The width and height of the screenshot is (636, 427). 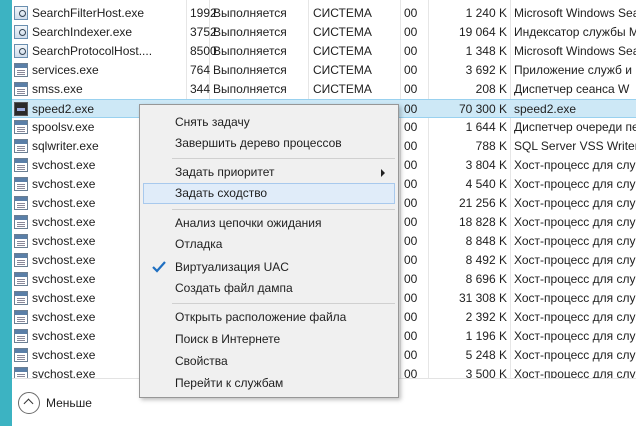 I want to click on process-name-cell: smss.exe, so click(x=57, y=89).